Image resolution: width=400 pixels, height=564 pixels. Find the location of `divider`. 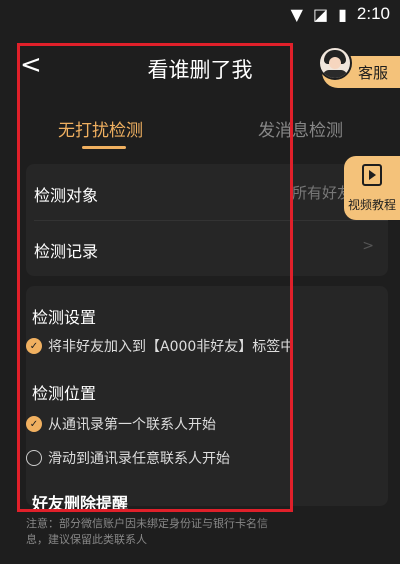

divider is located at coordinates (211, 220).